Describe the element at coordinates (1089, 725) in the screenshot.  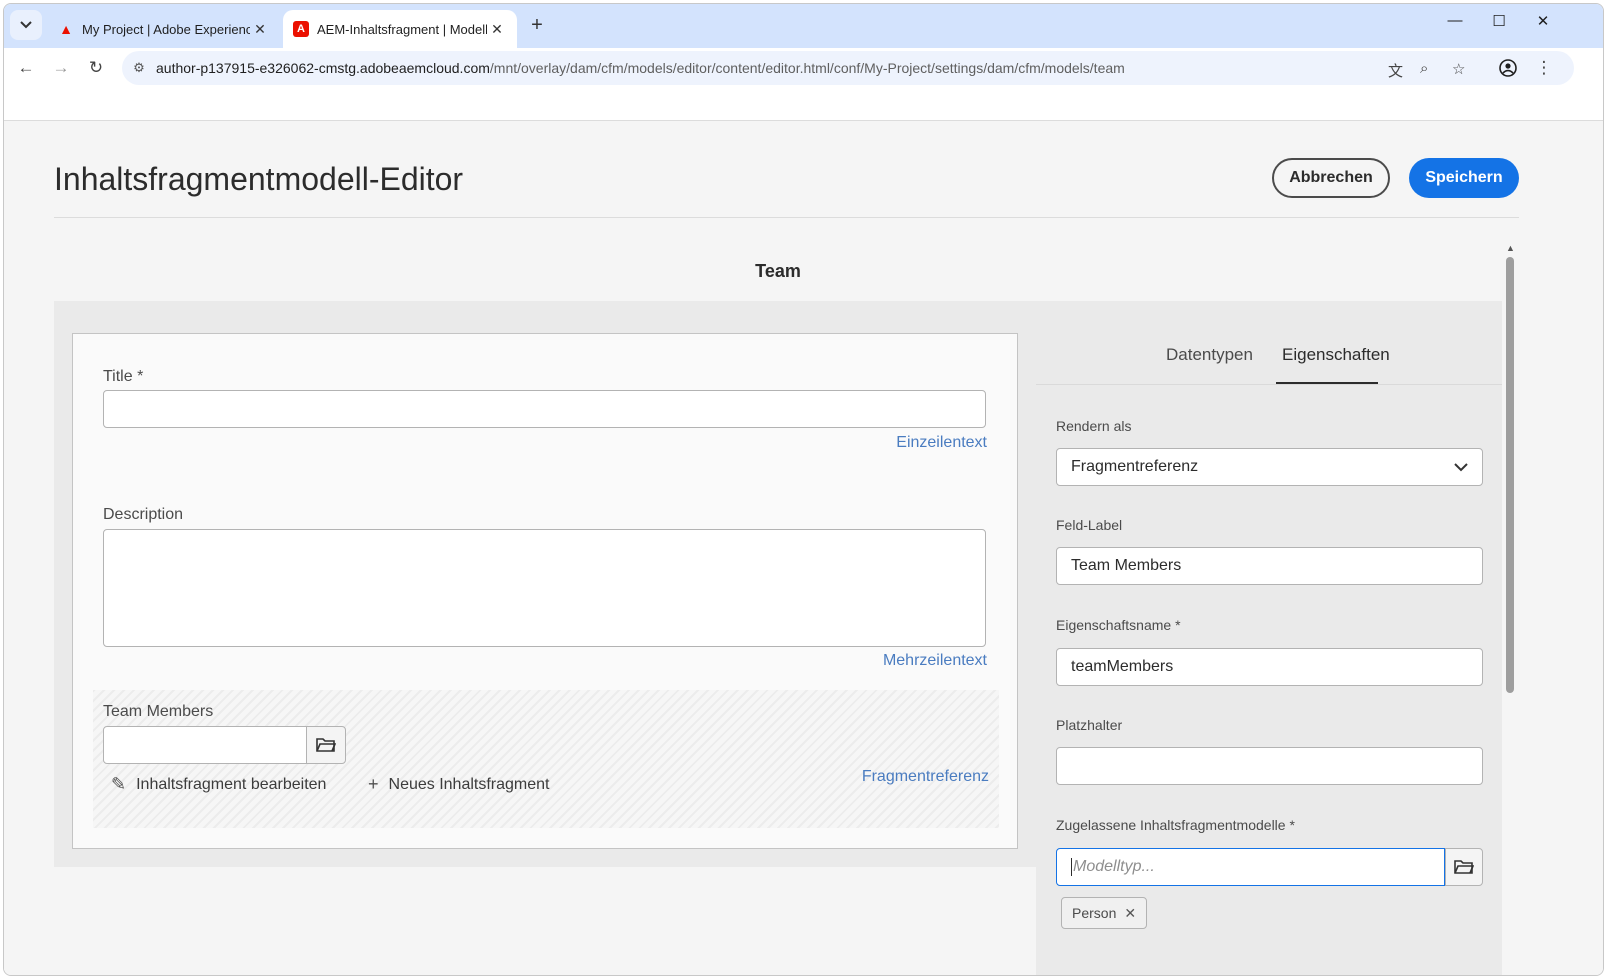
I see `placeholder-label: Platzhalter` at that location.